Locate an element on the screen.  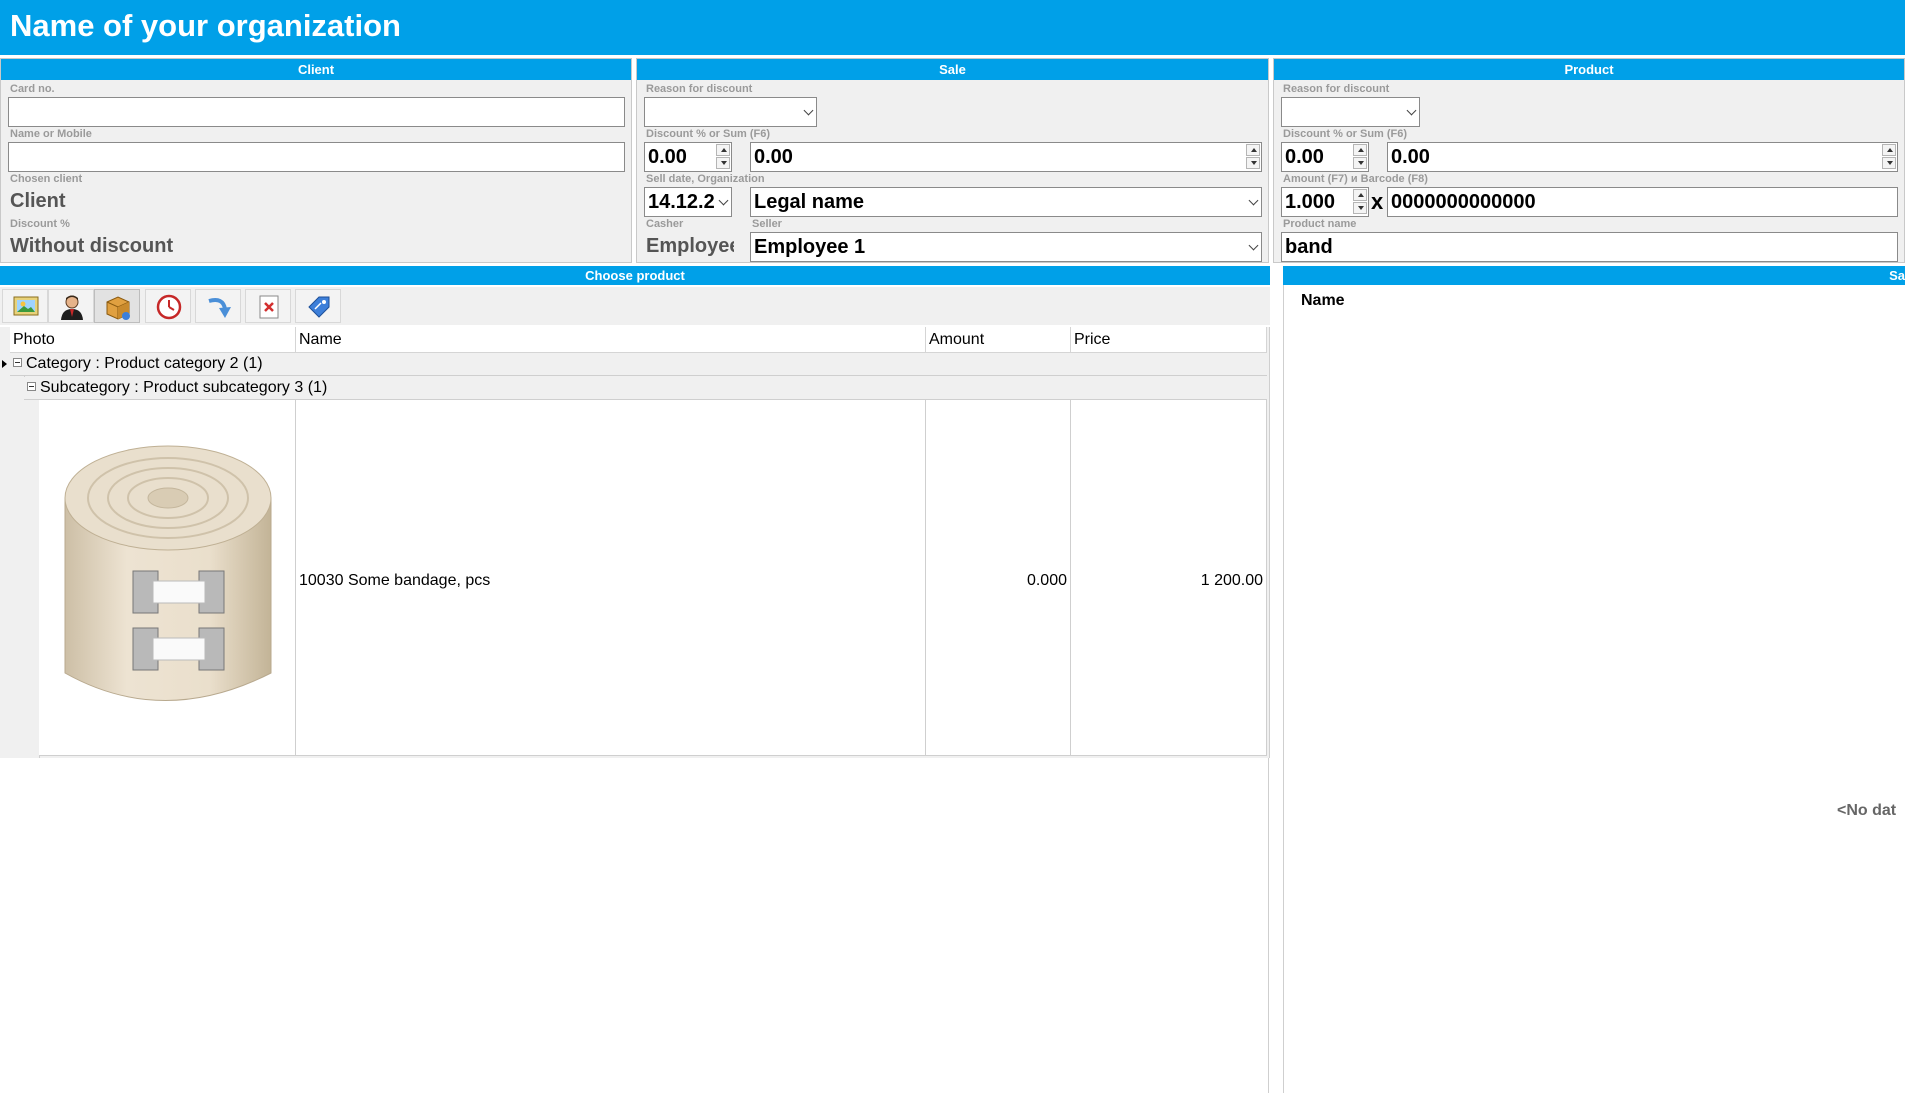
sale-col-header-name: Name is located at coordinates (1323, 301).